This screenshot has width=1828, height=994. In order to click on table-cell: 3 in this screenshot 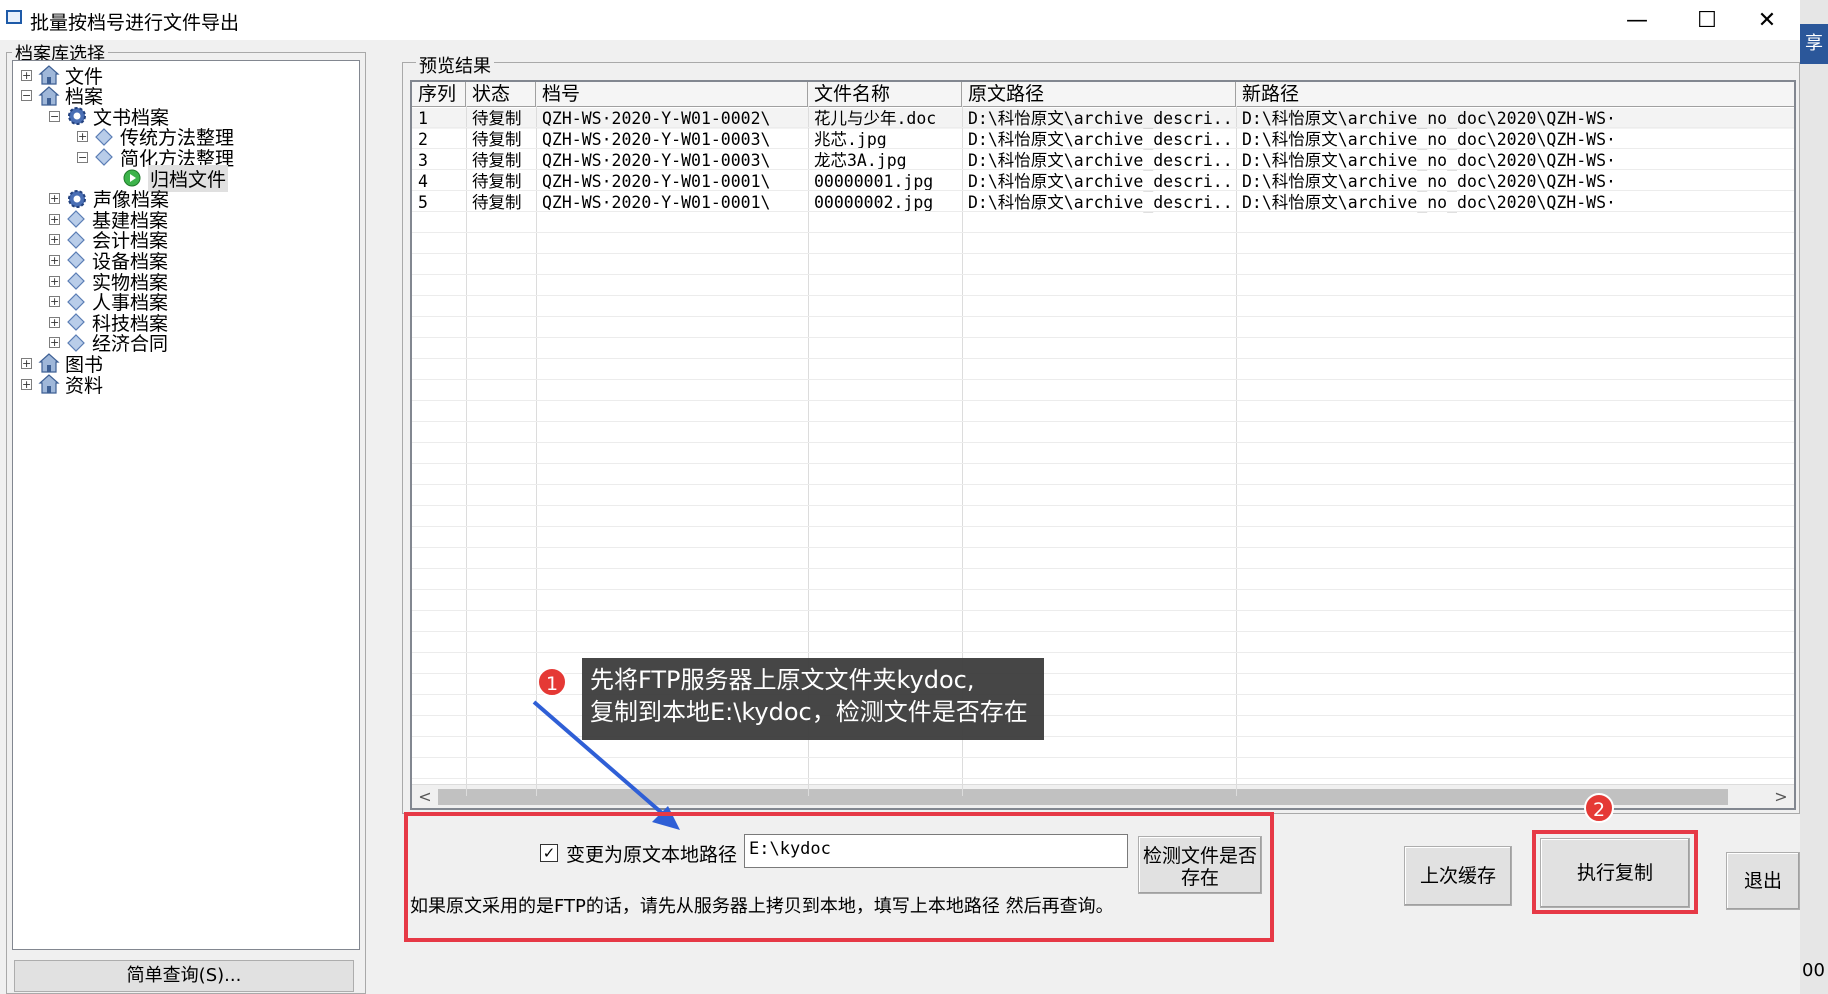, I will do `click(423, 160)`.